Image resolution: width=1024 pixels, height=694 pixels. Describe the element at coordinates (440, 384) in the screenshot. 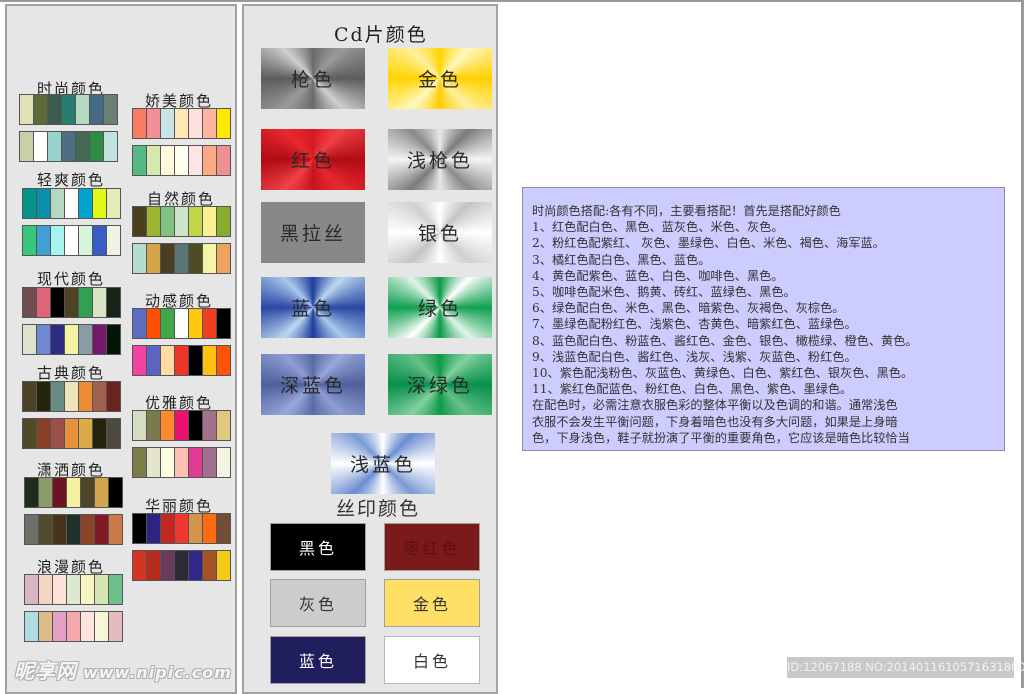

I see `cd-color-tile-darkgreen: 深绿色` at that location.